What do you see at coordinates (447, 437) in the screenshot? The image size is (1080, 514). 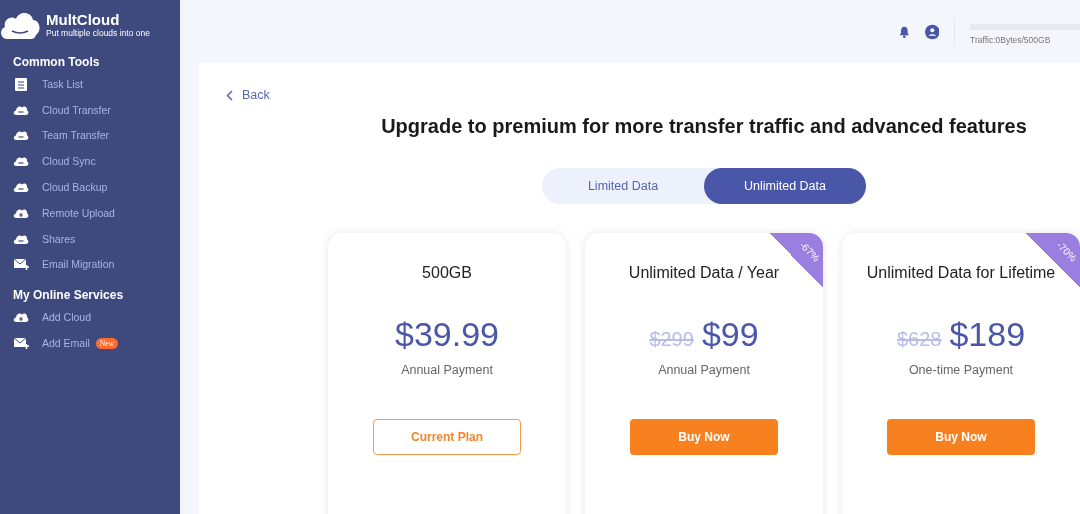 I see `current-plan-button: Current Plan` at bounding box center [447, 437].